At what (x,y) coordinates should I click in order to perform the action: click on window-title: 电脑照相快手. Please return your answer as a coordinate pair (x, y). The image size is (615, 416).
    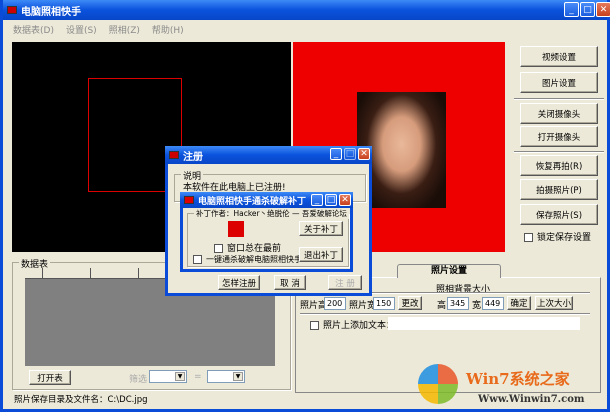
    Looking at the image, I should click on (51, 12).